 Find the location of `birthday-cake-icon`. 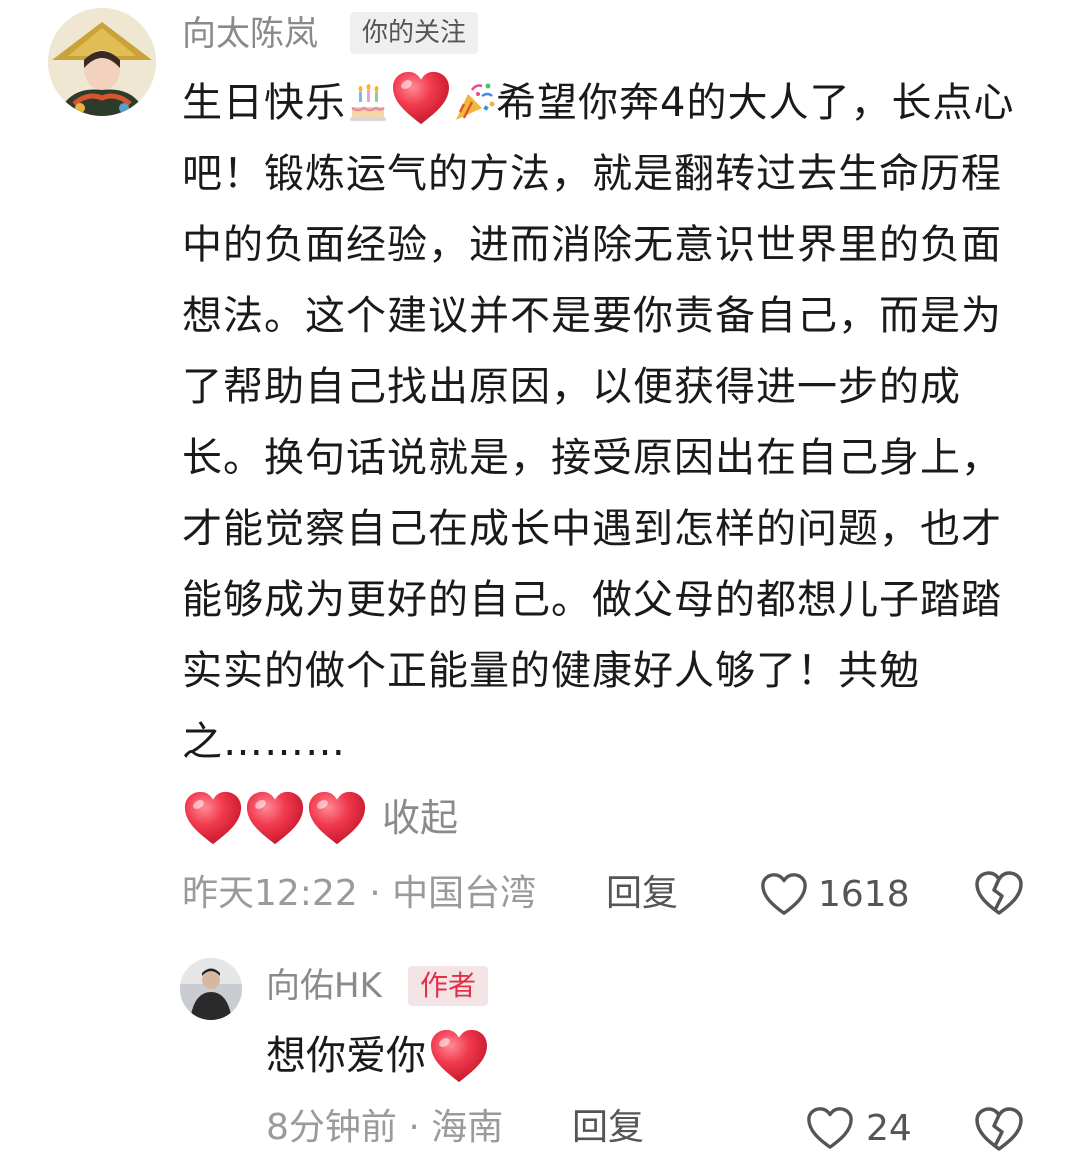

birthday-cake-icon is located at coordinates (368, 102).